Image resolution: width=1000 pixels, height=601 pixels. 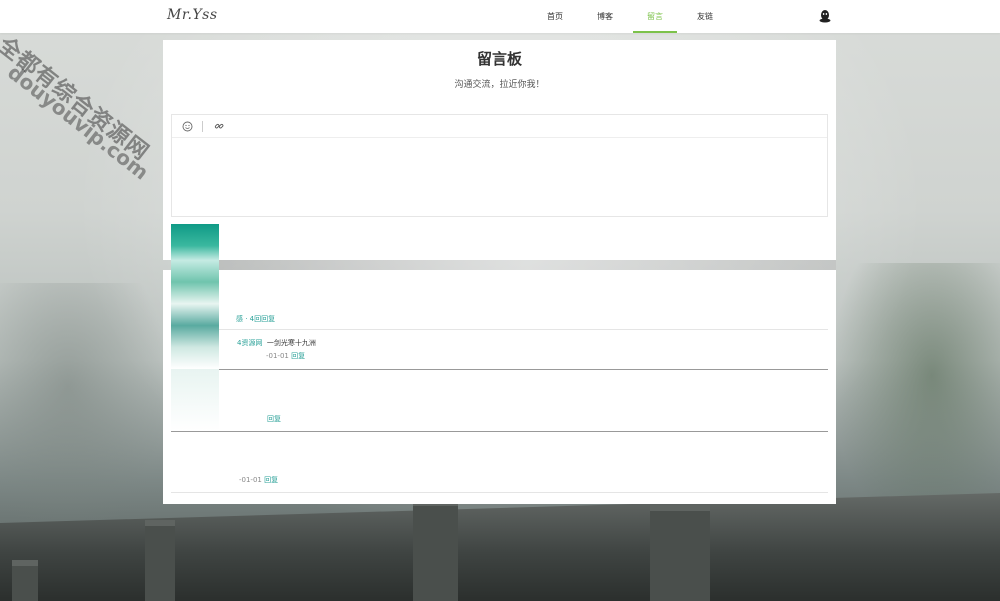 What do you see at coordinates (499, 177) in the screenshot?
I see `comment-textarea` at bounding box center [499, 177].